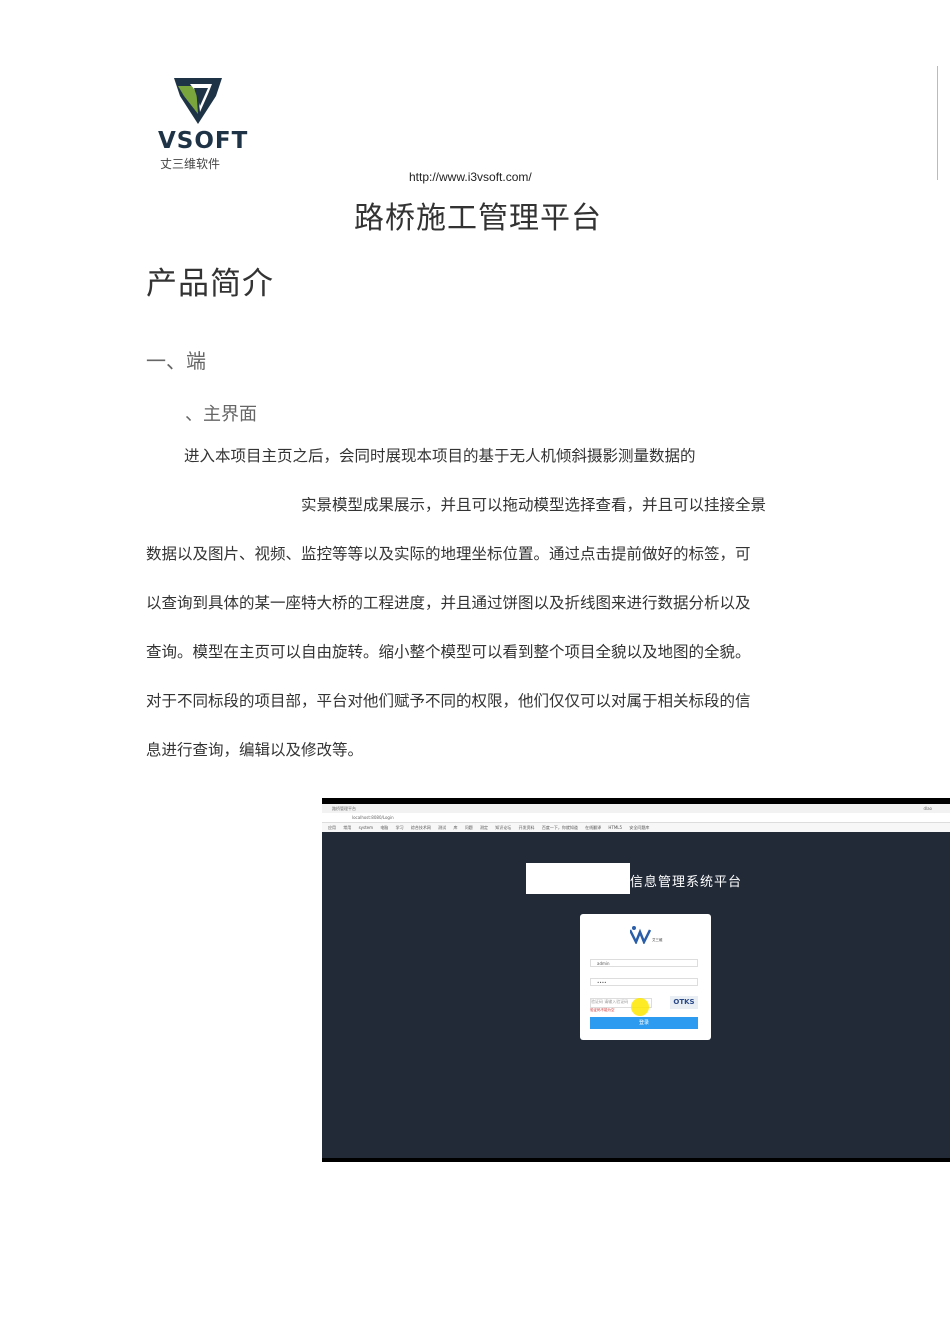 This screenshot has height=1318, width=950. Describe the element at coordinates (448, 701) in the screenshot. I see `paragraph-line: 对于不同标段的项目部，平台对他们赋予不同的权限，他们仅仅可以对属于相关标段的信` at that location.